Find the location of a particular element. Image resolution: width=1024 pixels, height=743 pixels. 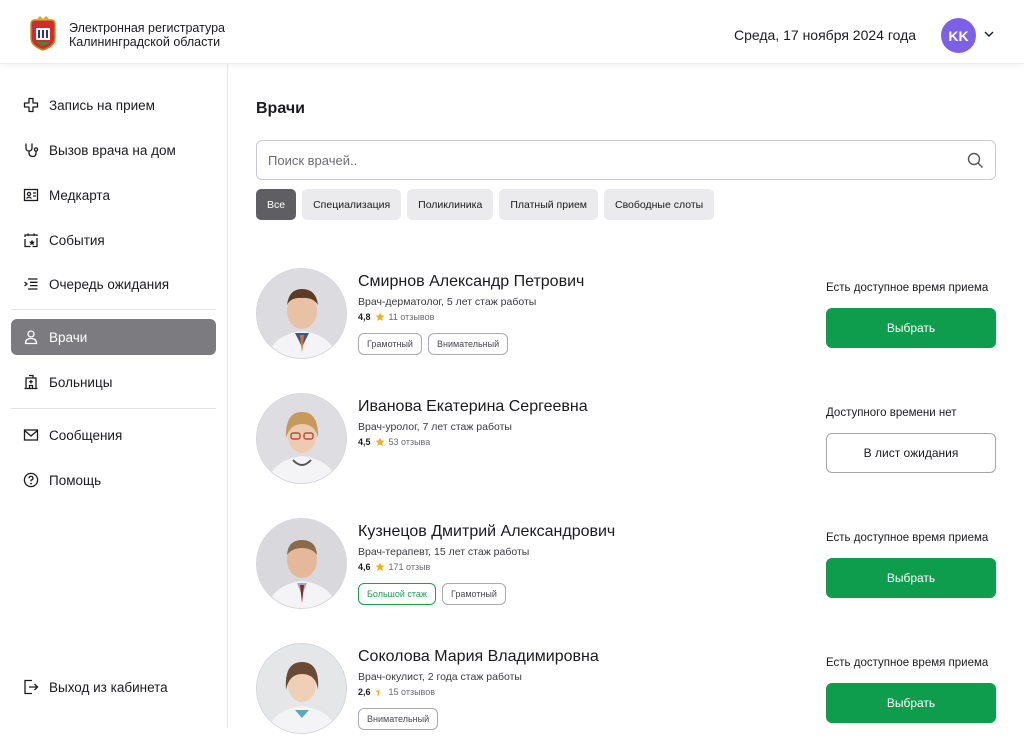

doctor-rating: 2,6 15 отзывов is located at coordinates (396, 692).